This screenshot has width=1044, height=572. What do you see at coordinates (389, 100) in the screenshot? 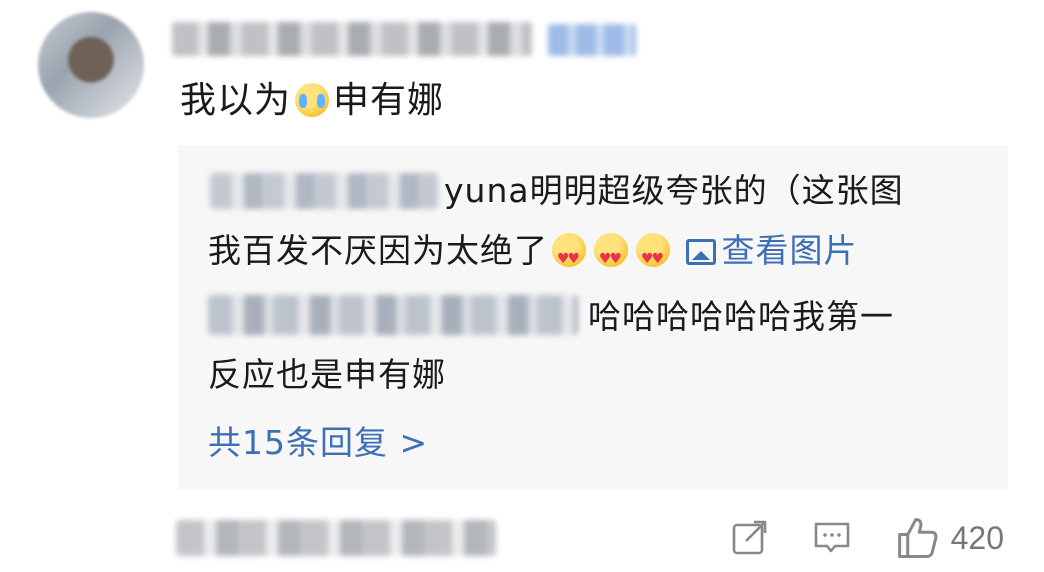
I see `comment-text-after: 申有娜` at bounding box center [389, 100].